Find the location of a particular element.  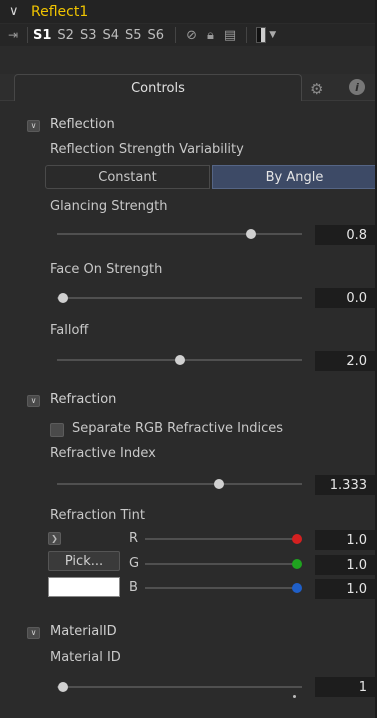

glancing-strength-label: Glancing Strength is located at coordinates (109, 206).